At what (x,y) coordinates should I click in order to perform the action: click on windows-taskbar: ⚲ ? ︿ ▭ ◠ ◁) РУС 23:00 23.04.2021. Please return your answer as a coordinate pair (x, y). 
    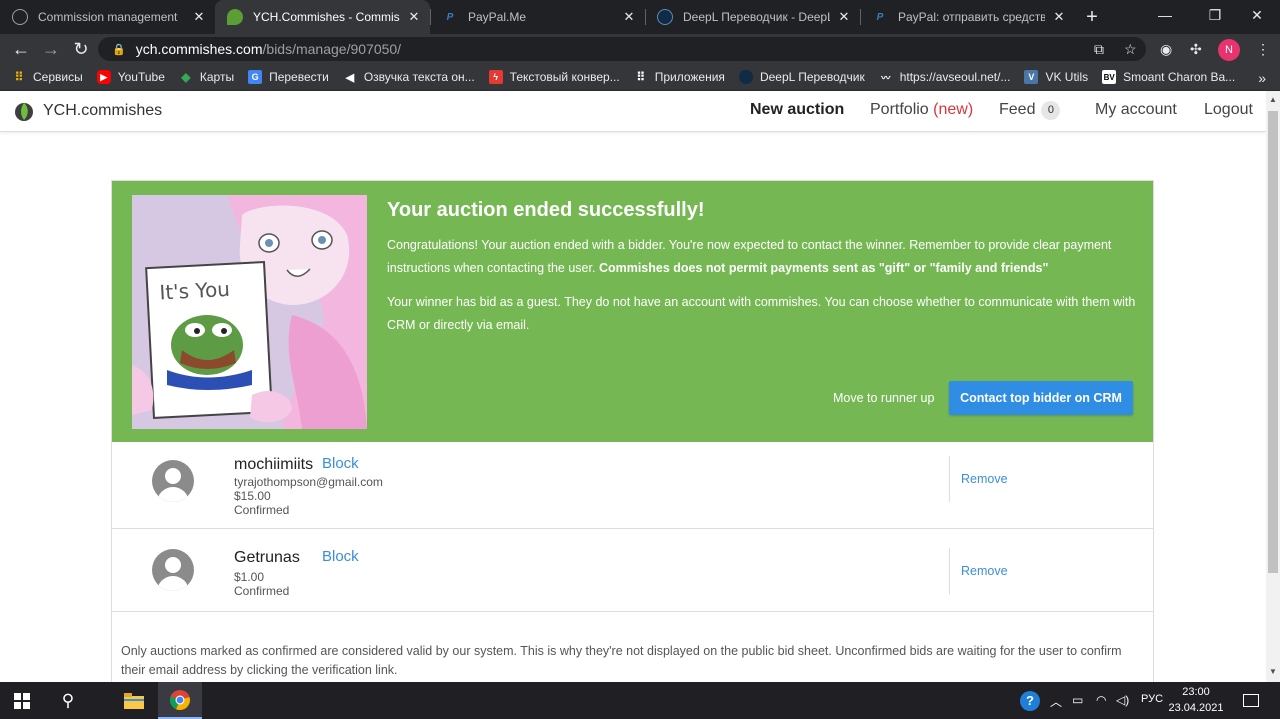
    Looking at the image, I should click on (640, 700).